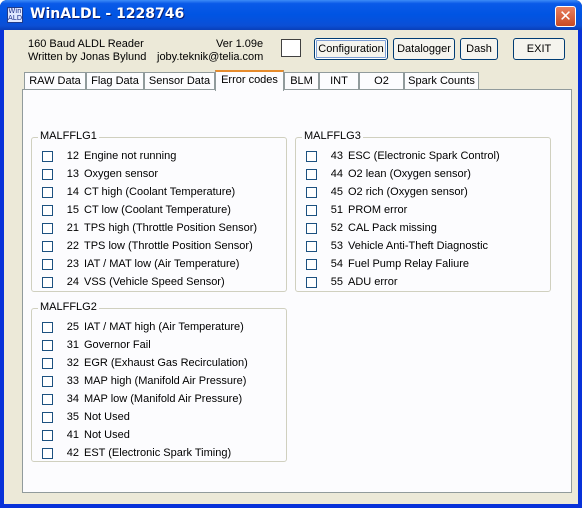  What do you see at coordinates (351, 49) in the screenshot?
I see `configuration-button: Configuration` at bounding box center [351, 49].